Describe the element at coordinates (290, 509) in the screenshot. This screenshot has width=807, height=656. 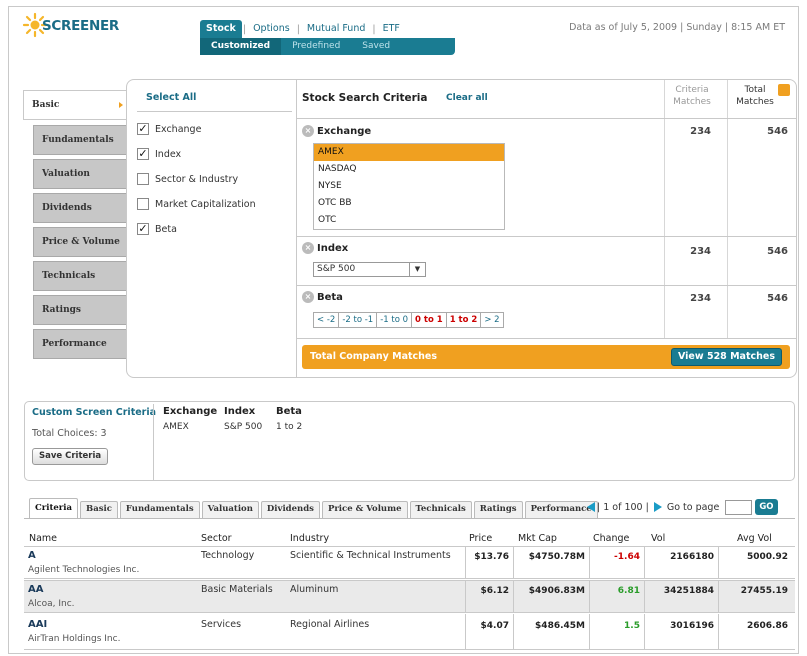
I see `results-tab-dividends: Dividends` at that location.